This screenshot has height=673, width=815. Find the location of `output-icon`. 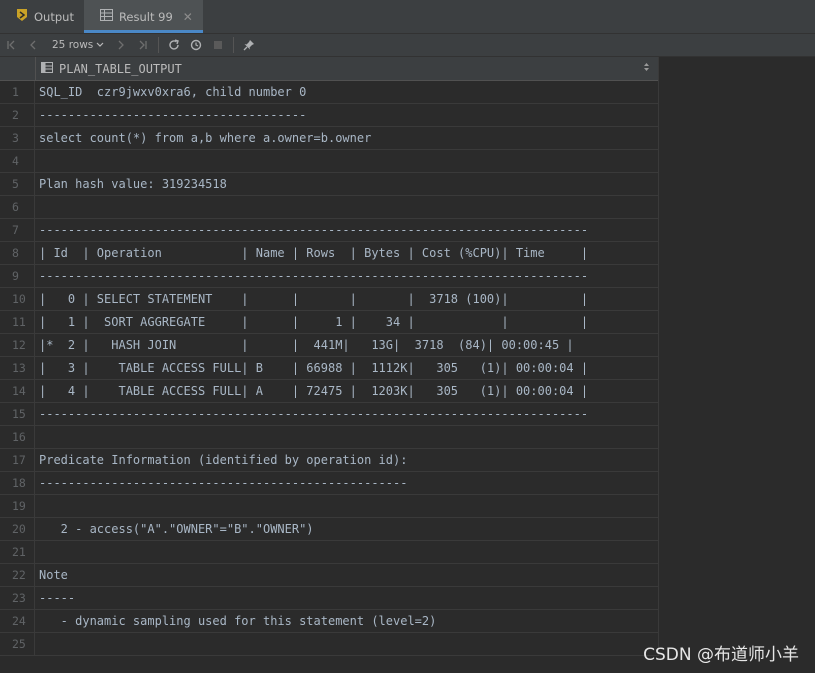

output-icon is located at coordinates (22, 16).